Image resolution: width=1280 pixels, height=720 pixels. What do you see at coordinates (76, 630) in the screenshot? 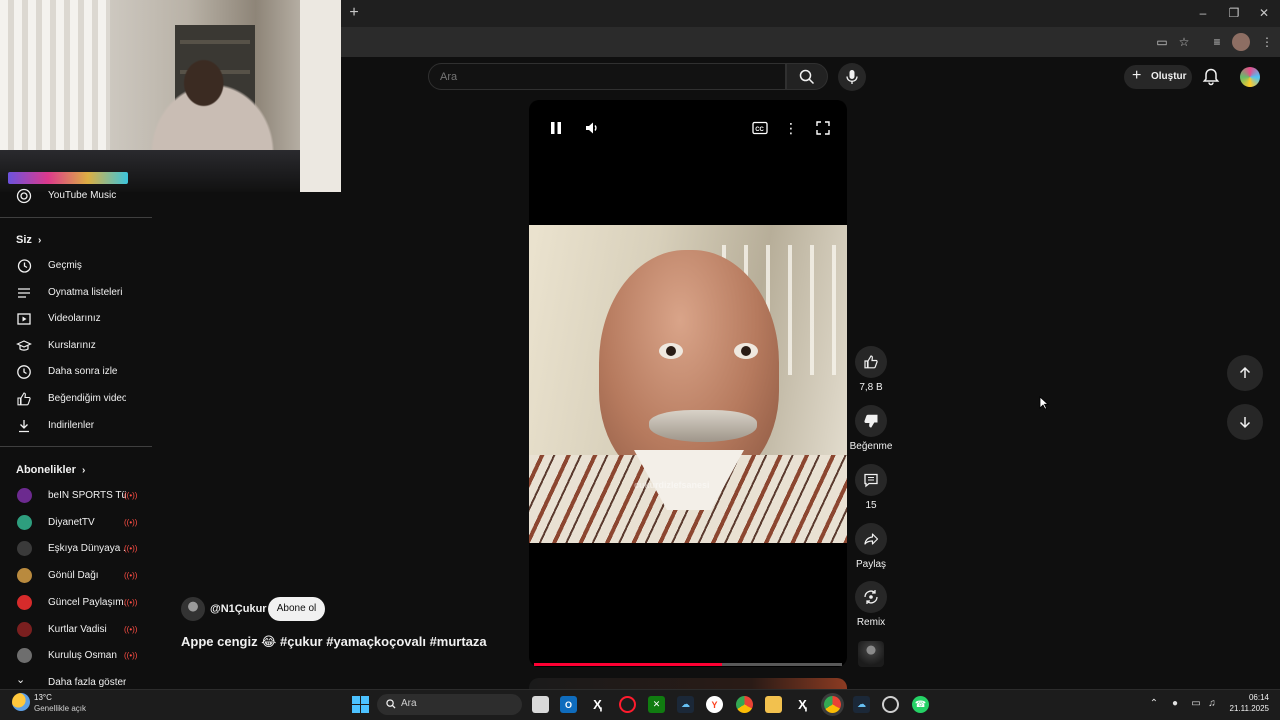
I see `sidebar-item-subscription: Kurtlar Vadisi ((•))` at bounding box center [76, 630].